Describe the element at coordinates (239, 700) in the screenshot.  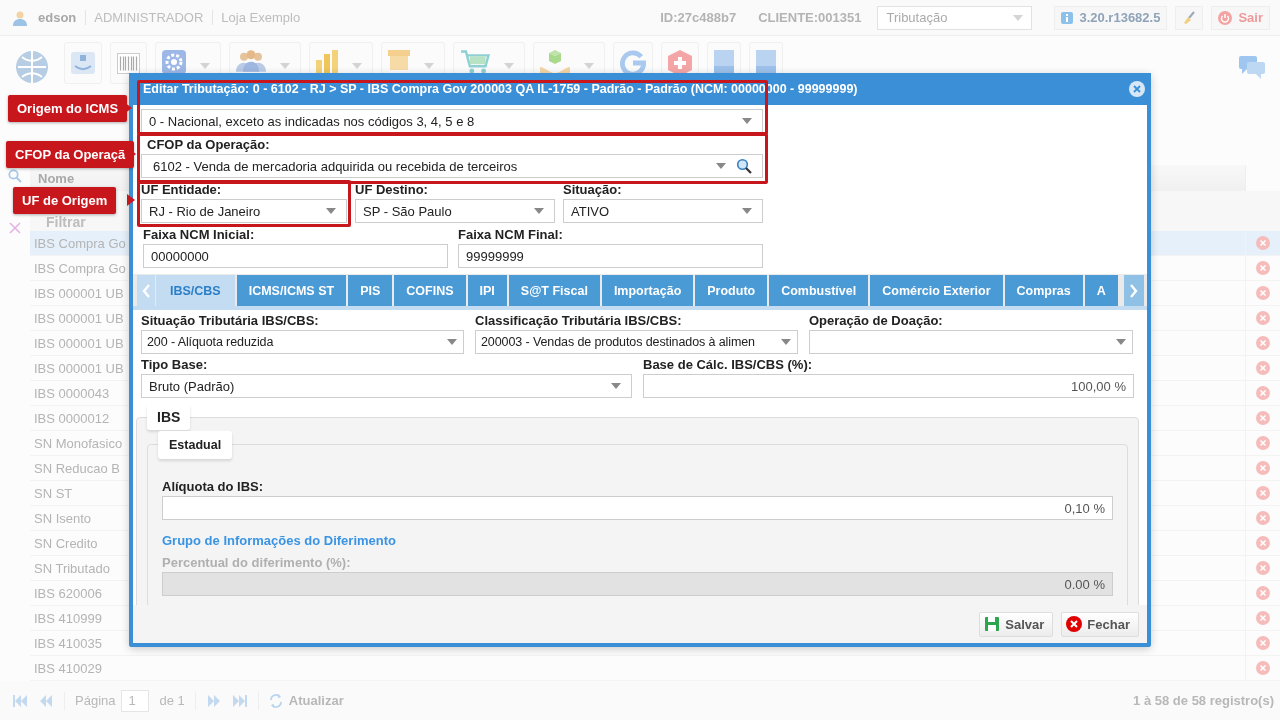
I see `last-page-icon` at that location.